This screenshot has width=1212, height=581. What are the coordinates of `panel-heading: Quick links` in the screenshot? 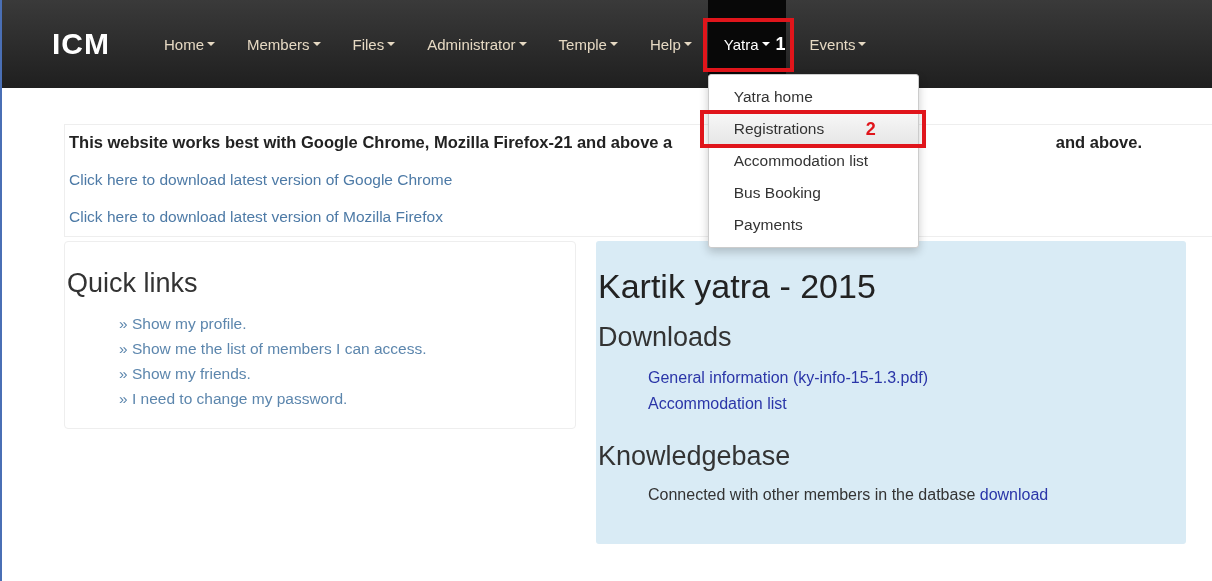 It's located at (133, 283).